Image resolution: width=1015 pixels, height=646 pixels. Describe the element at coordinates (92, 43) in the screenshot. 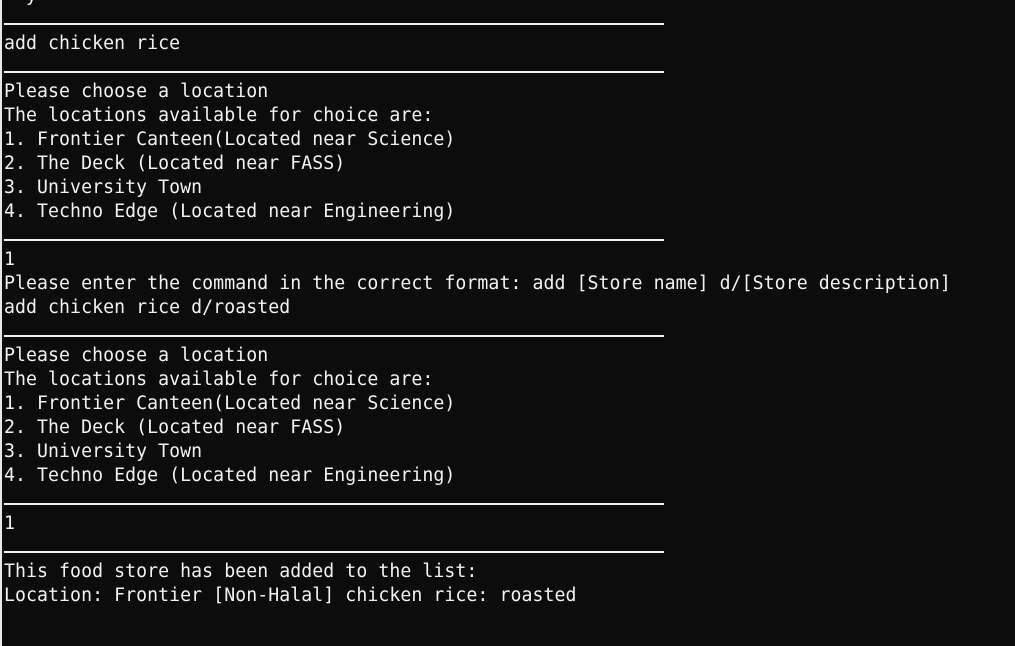

I see `terminal-line: add chicken rice` at that location.